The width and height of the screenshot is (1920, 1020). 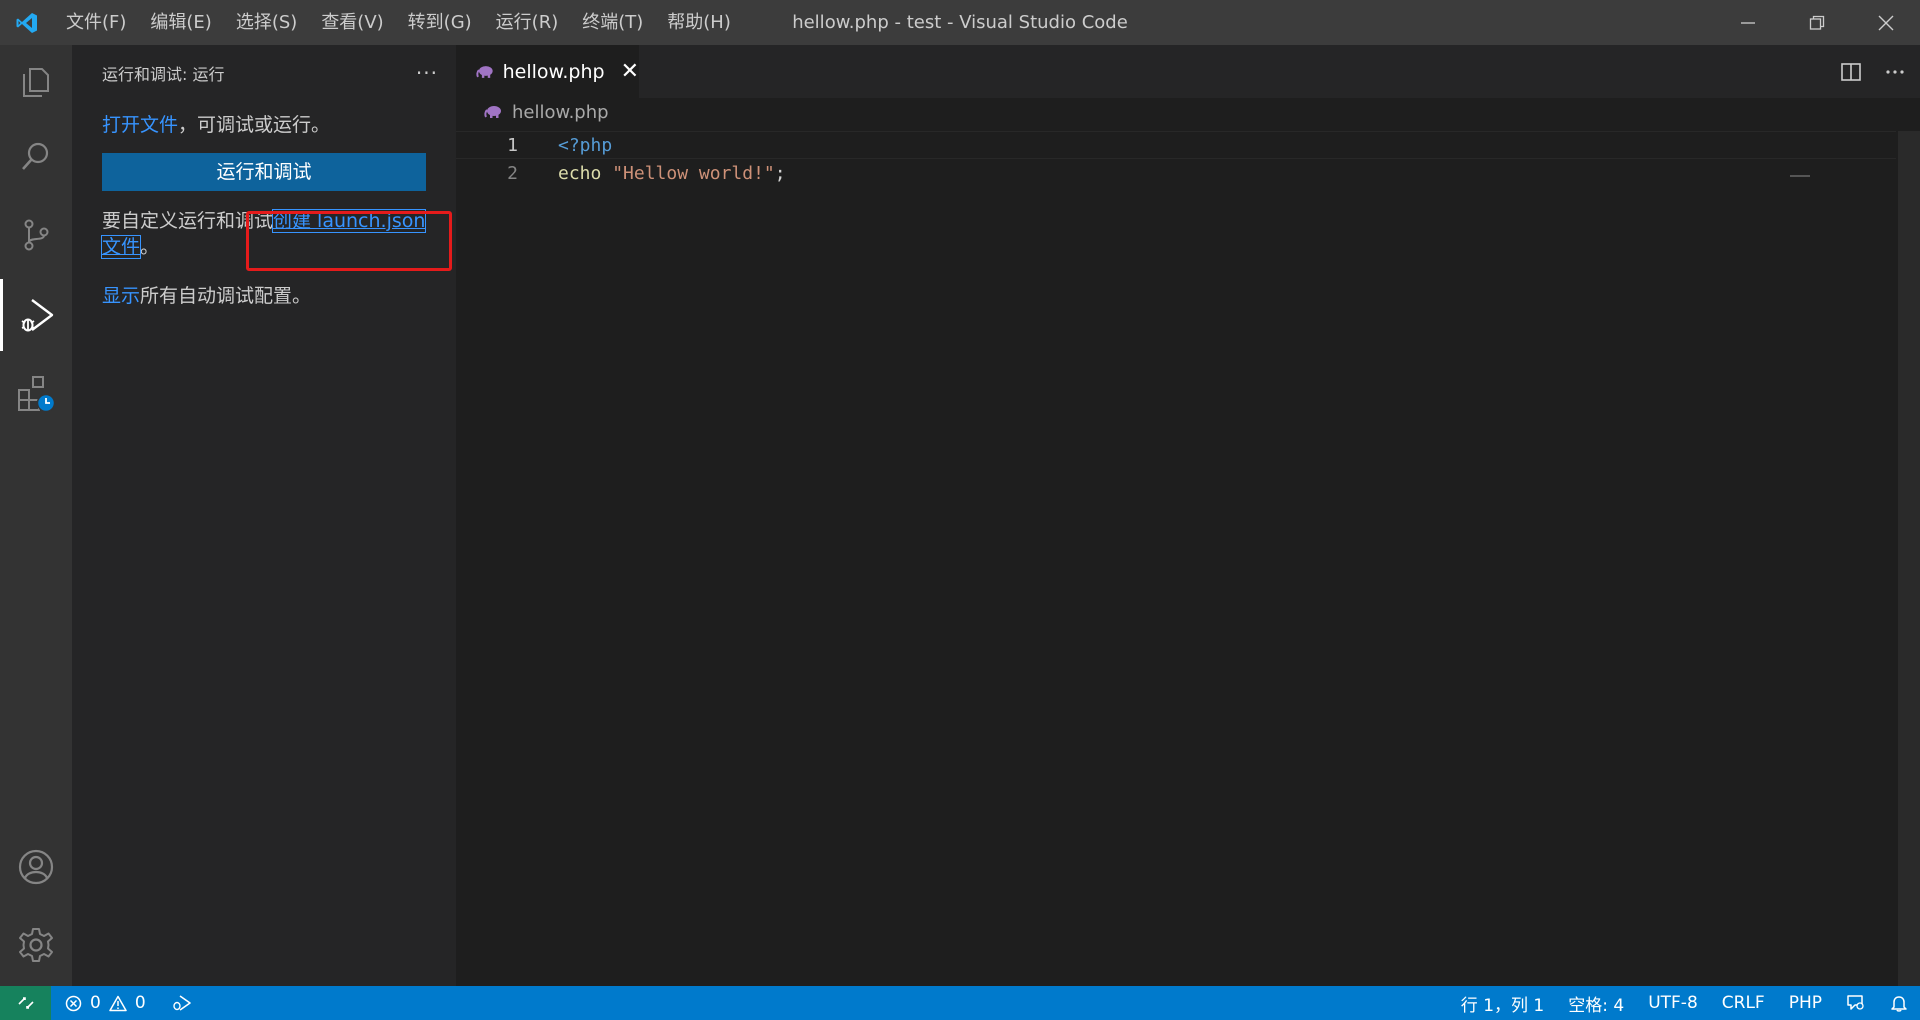 I want to click on run-debug-icon, so click(x=37, y=315).